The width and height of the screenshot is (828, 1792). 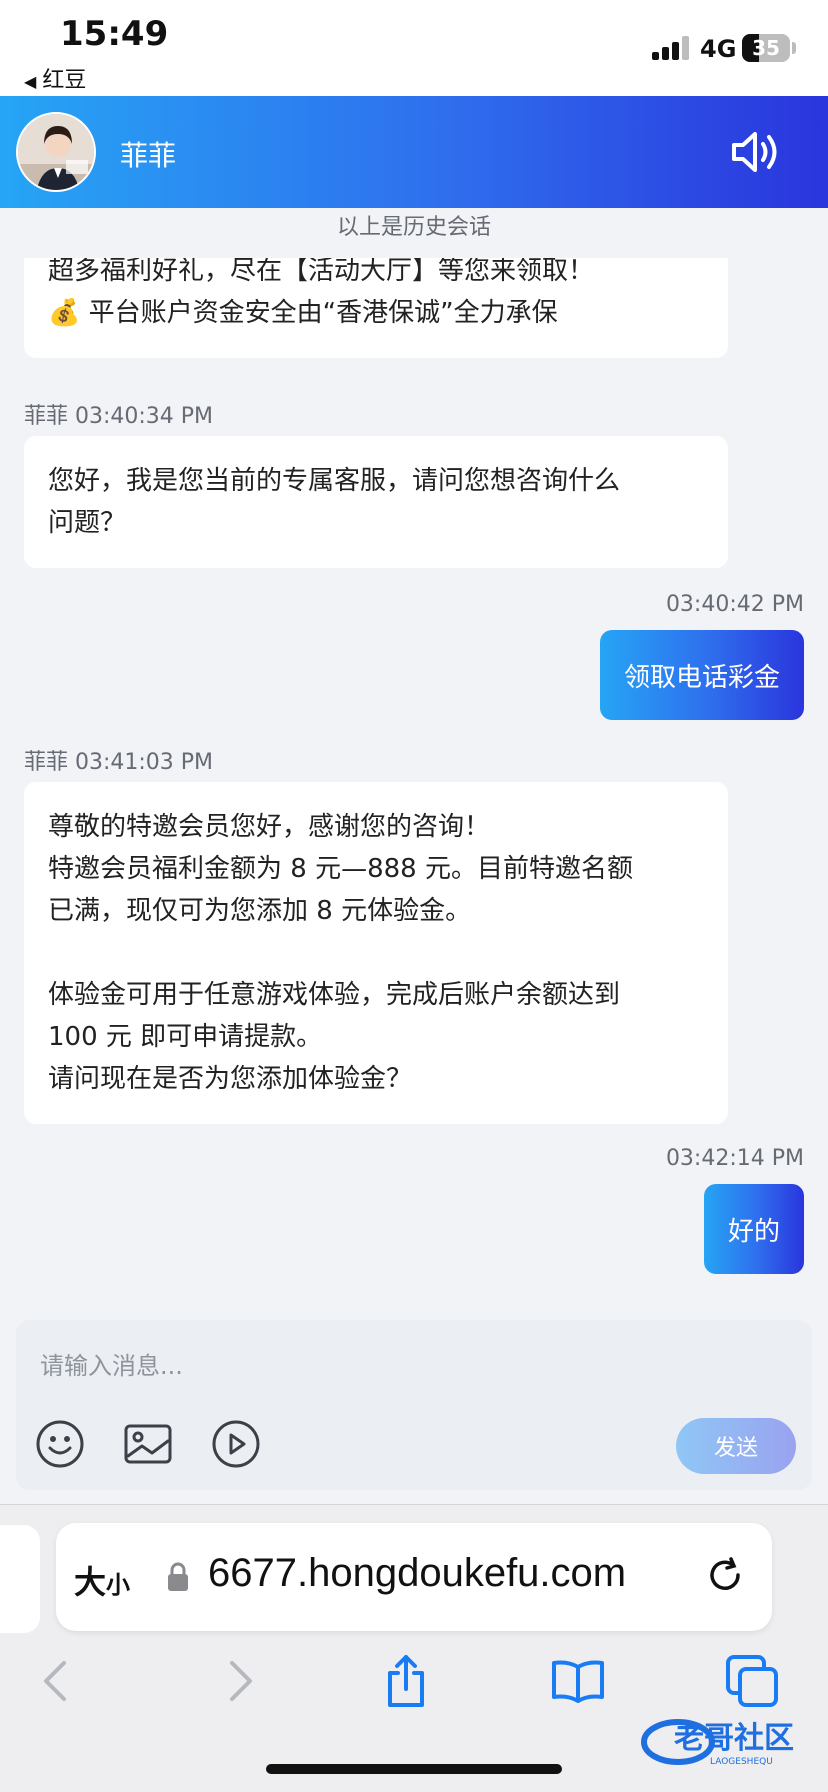 I want to click on text-size-small: 小, so click(x=118, y=1585).